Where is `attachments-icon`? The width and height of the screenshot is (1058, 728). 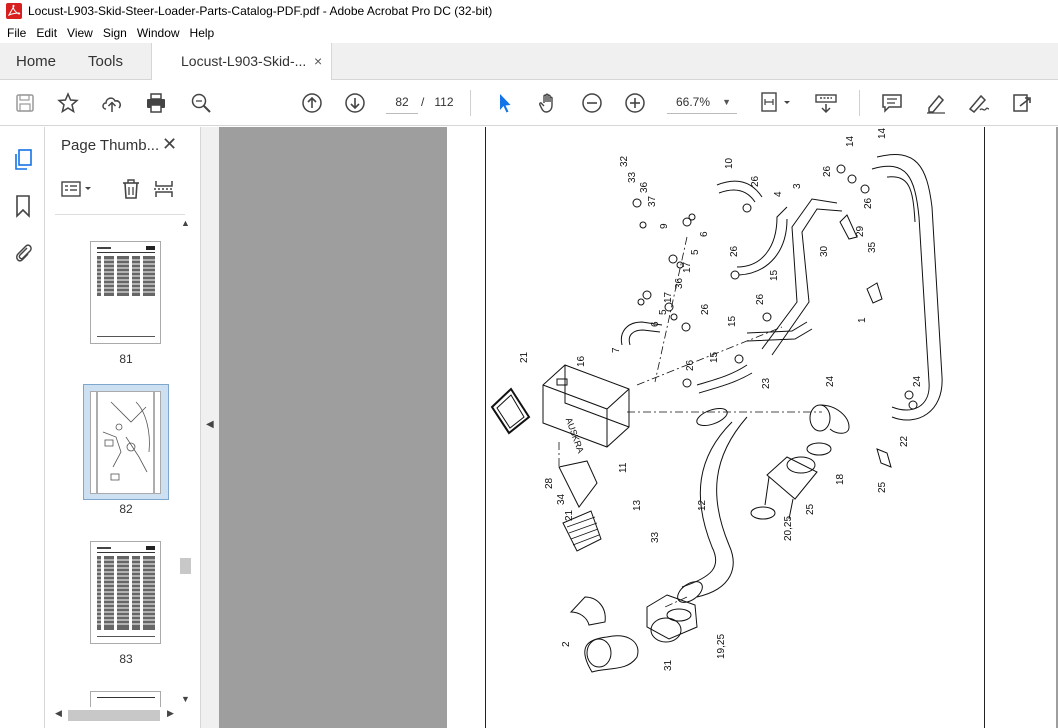 attachments-icon is located at coordinates (23, 252).